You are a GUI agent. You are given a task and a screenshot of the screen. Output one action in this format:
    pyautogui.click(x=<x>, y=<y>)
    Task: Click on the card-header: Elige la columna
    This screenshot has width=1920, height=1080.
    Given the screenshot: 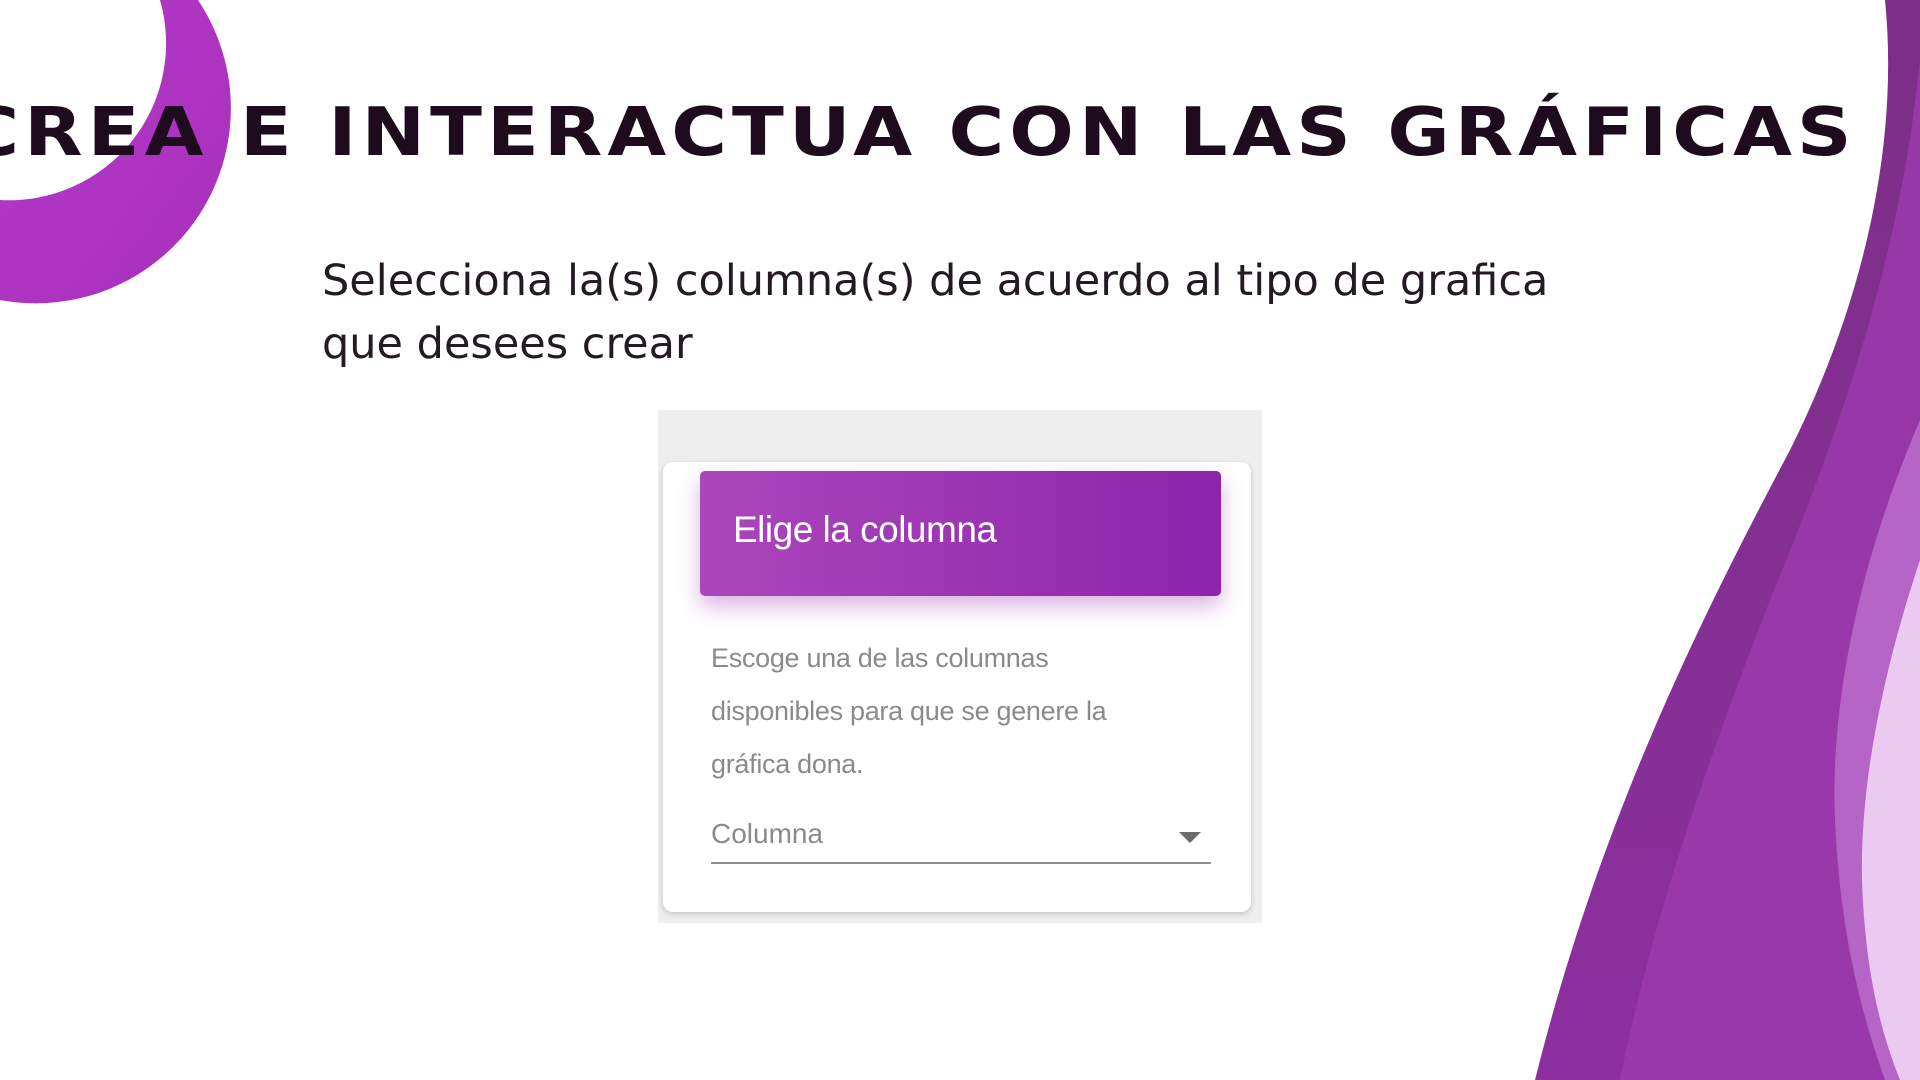 What is the action you would take?
    pyautogui.click(x=960, y=533)
    